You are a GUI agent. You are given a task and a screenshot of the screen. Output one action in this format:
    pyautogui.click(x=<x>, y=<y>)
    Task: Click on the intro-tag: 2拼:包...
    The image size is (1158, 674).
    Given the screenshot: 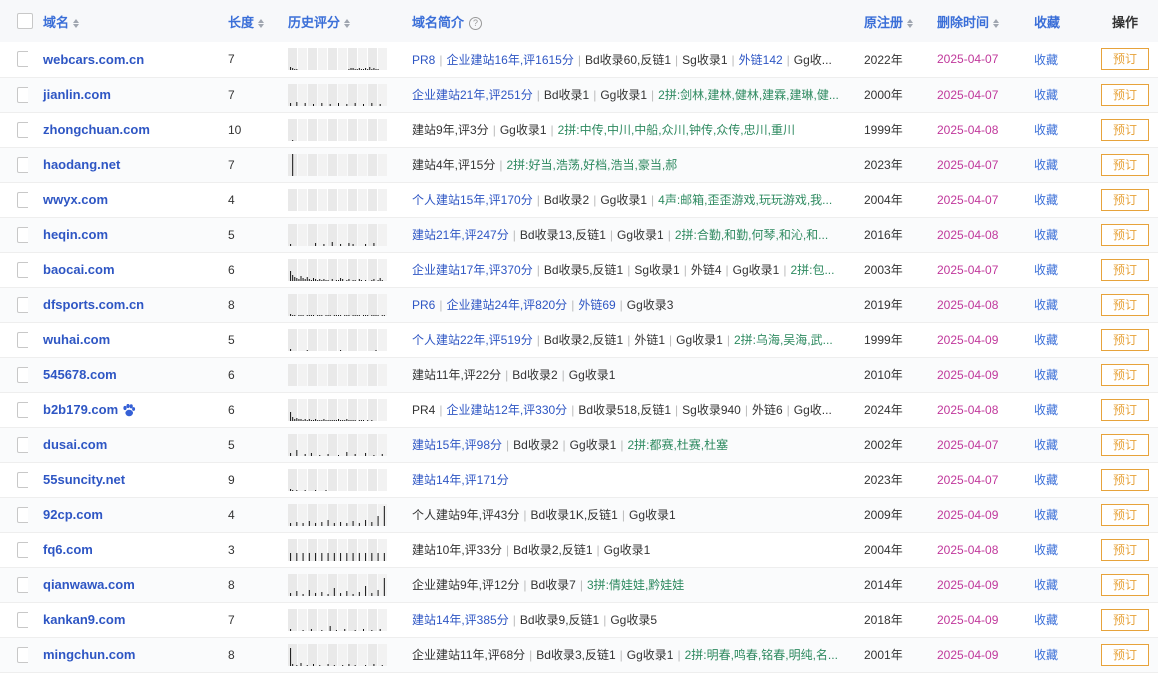 What is the action you would take?
    pyautogui.click(x=812, y=270)
    